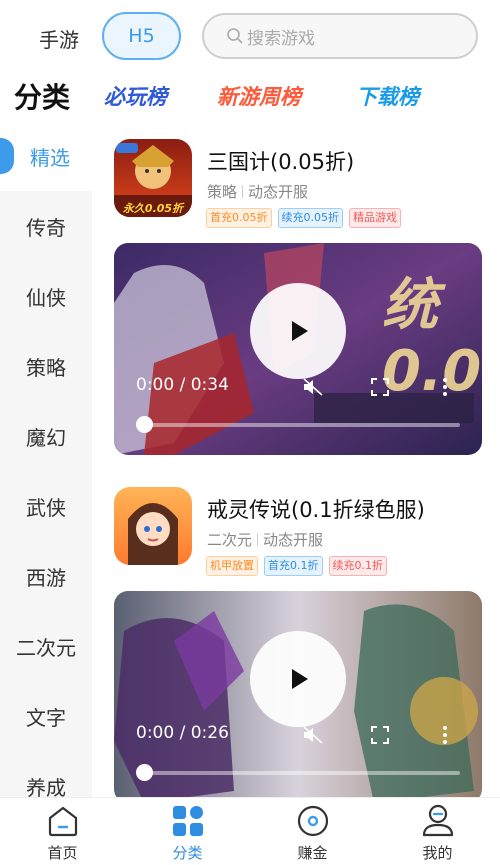  What do you see at coordinates (50, 157) in the screenshot?
I see `sidebar-item-label: 精选` at bounding box center [50, 157].